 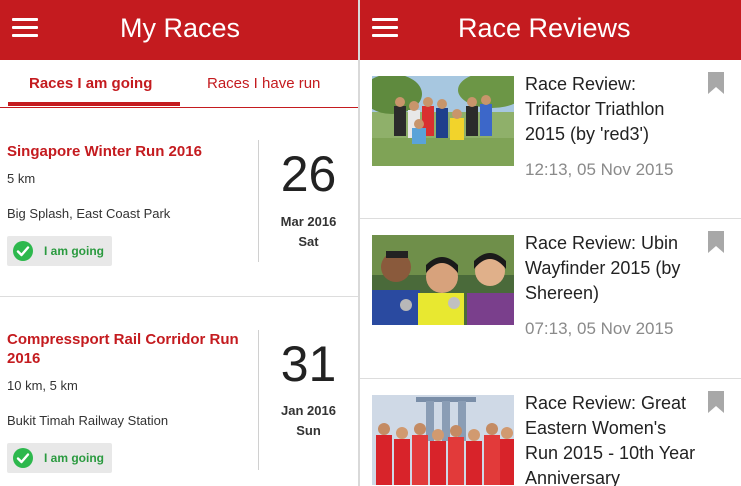 What do you see at coordinates (308, 221) in the screenshot?
I see `race-month-year: Mar 2016` at bounding box center [308, 221].